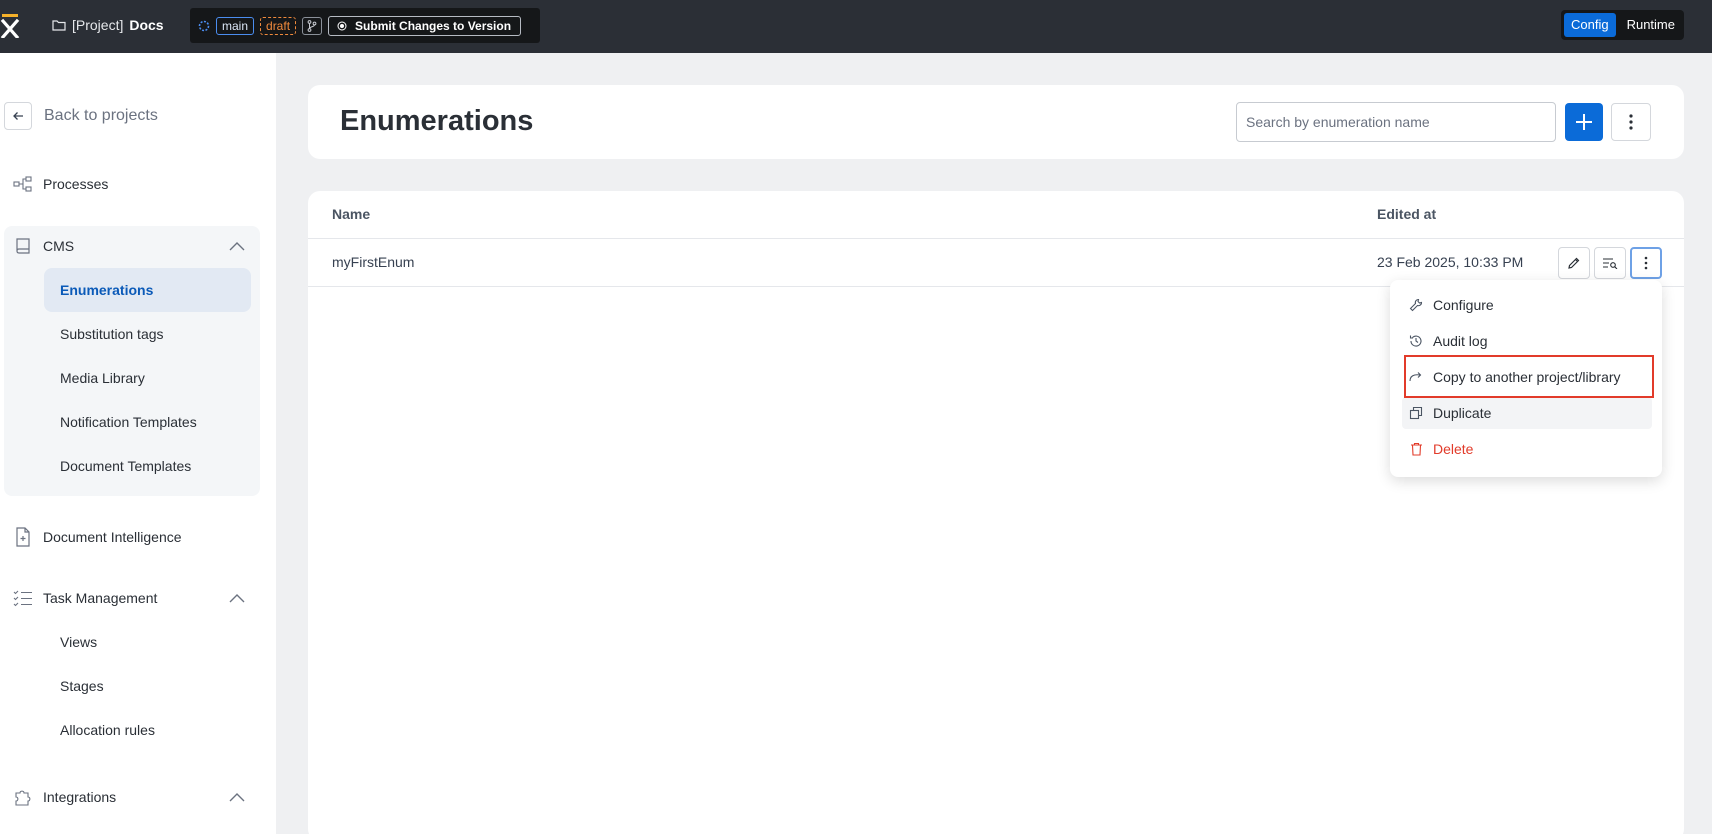 Image resolution: width=1712 pixels, height=834 pixels. Describe the element at coordinates (1406, 214) in the screenshot. I see `column-header-edited-at: Edited at` at that location.